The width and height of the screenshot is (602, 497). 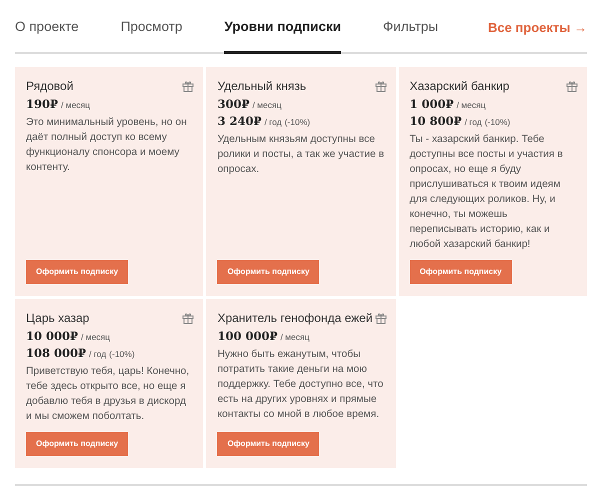 What do you see at coordinates (108, 394) in the screenshot?
I see `tier-description: Приветствую тебя, царь! Конечно, тебе здесь открыто все, но еще я добавлю тебя в друзья в дискорд и мы сможем поболтать.` at bounding box center [108, 394].